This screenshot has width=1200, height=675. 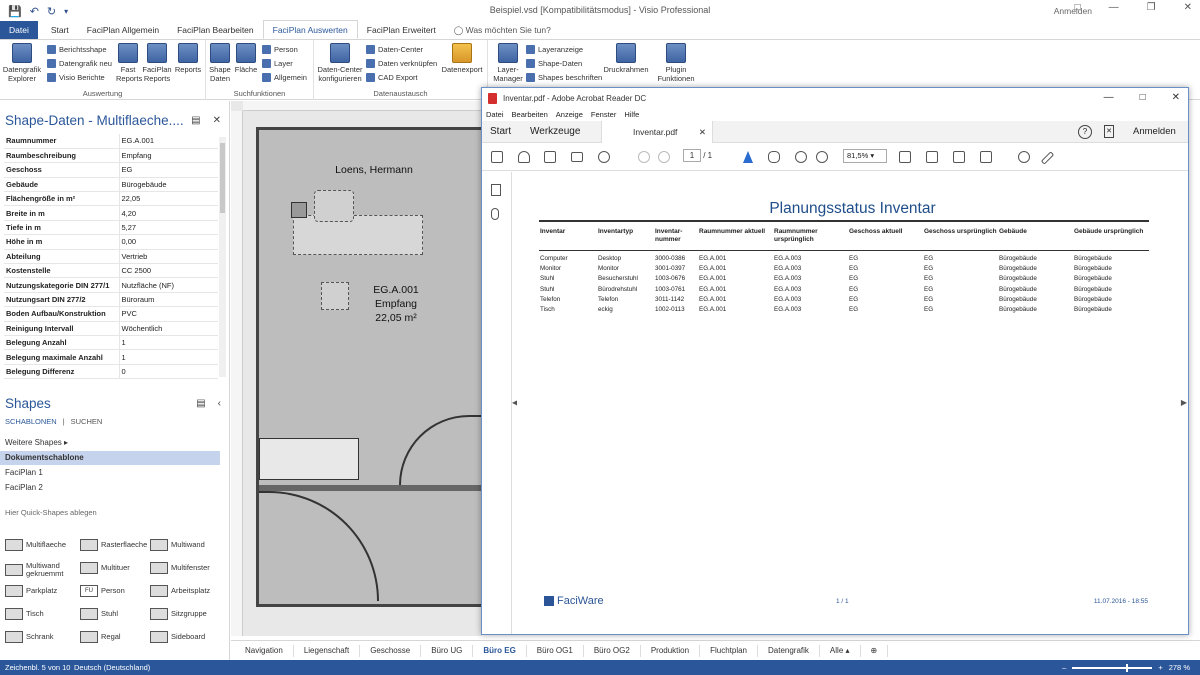 I want to click on stencil-shape-item: Stuhl, so click(x=99, y=614).